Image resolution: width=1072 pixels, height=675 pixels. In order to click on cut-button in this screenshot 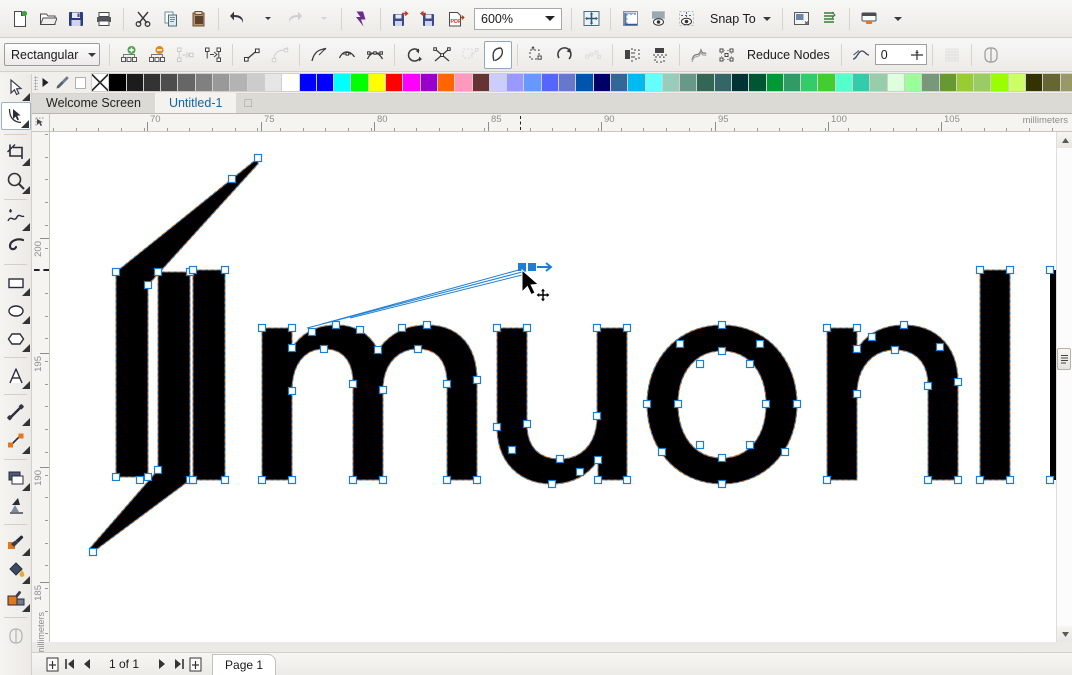, I will do `click(143, 19)`.